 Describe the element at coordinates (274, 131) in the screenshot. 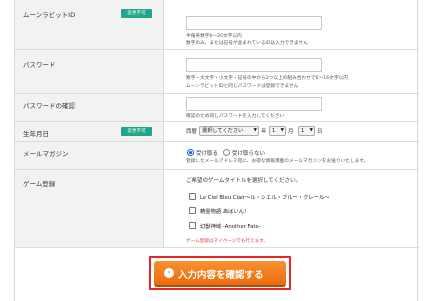

I see `month-select-value: 1` at that location.